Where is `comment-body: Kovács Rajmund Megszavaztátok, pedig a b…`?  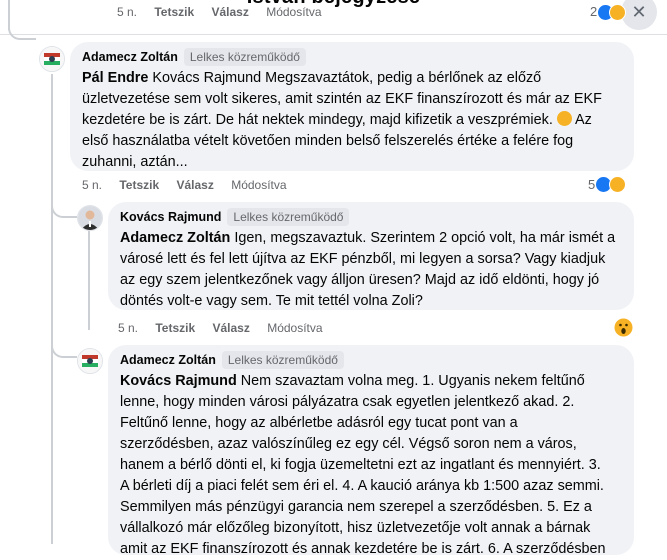 comment-body: Kovács Rajmund Megszavaztátok, pedig a b… is located at coordinates (342, 99).